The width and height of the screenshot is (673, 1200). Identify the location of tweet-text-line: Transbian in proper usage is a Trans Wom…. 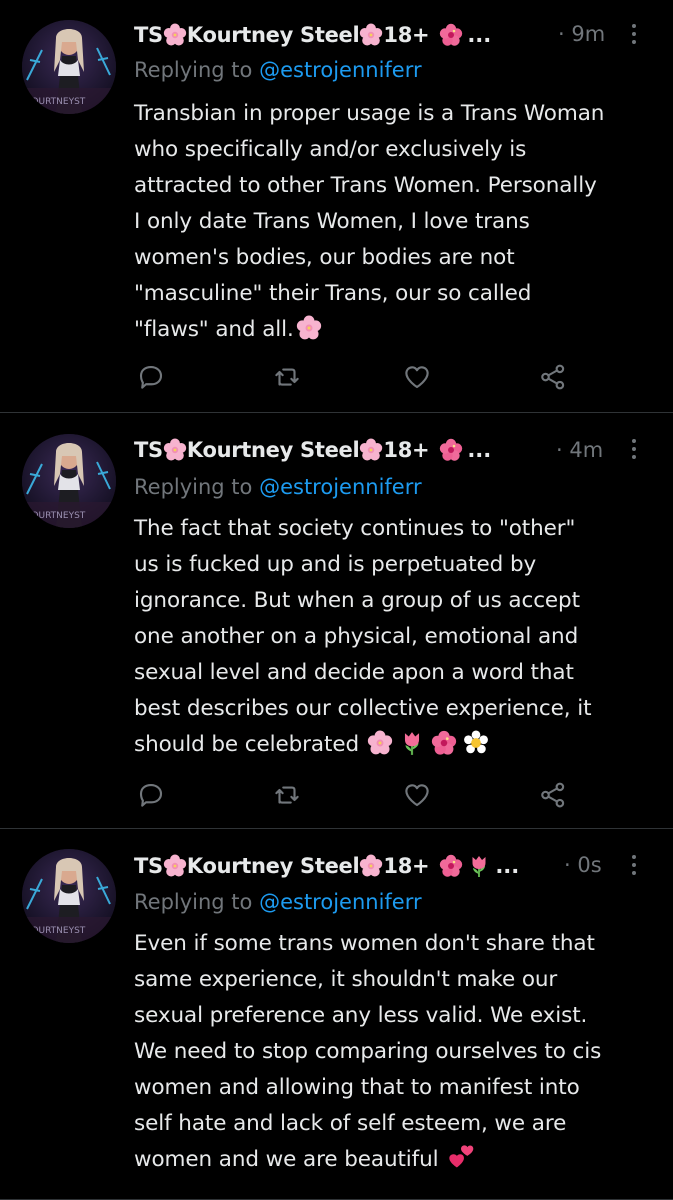
(369, 113).